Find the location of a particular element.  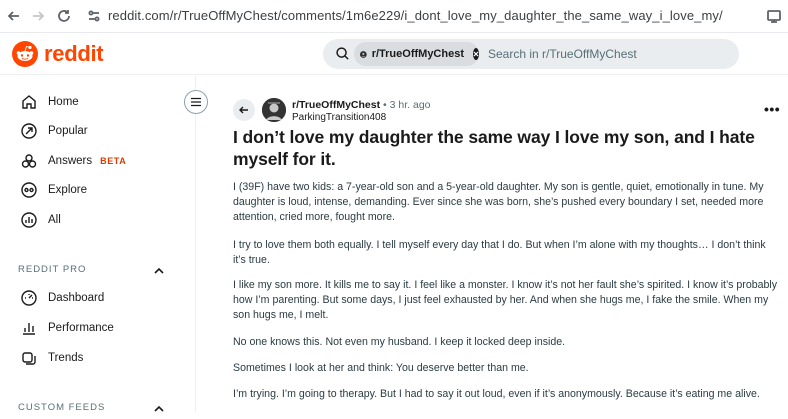

menu-icon is located at coordinates (196, 102).